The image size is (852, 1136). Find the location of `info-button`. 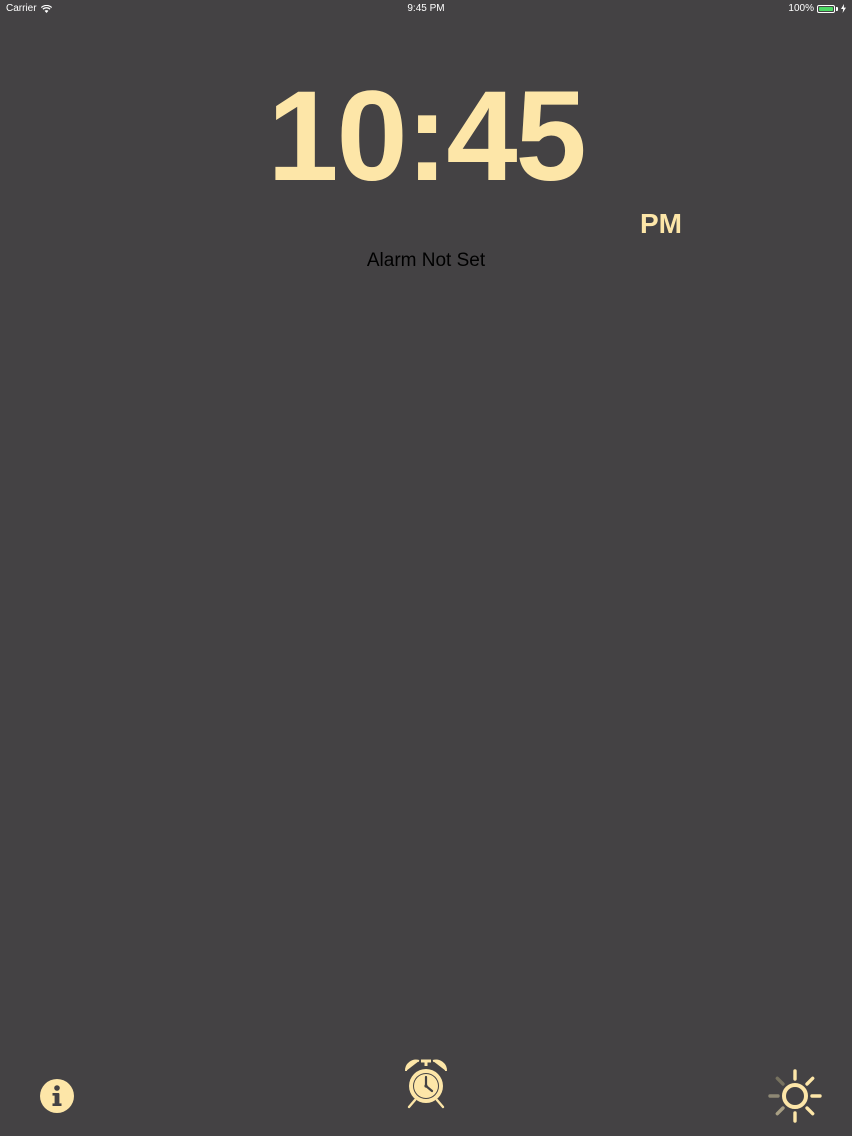

info-button is located at coordinates (57, 1096).